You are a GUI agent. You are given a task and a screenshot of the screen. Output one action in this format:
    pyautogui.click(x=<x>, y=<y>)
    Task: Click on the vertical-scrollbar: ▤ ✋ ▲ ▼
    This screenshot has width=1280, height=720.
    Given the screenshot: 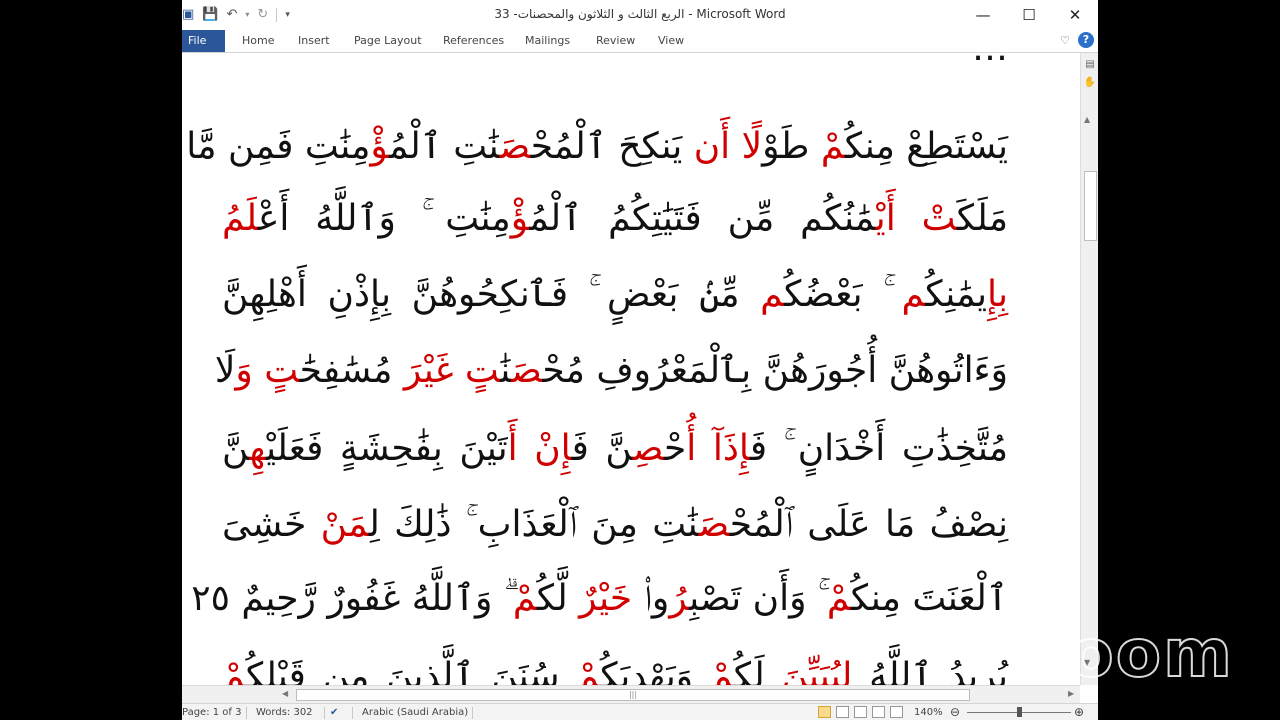 What is the action you would take?
    pyautogui.click(x=1089, y=369)
    